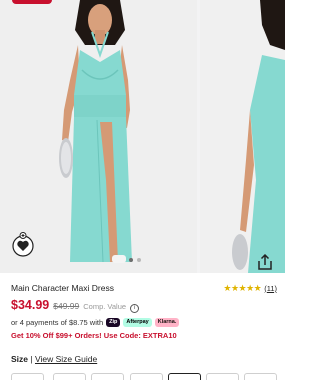 This screenshot has height=380, width=320. I want to click on star-rating-icon: ★★★★★, so click(242, 287).